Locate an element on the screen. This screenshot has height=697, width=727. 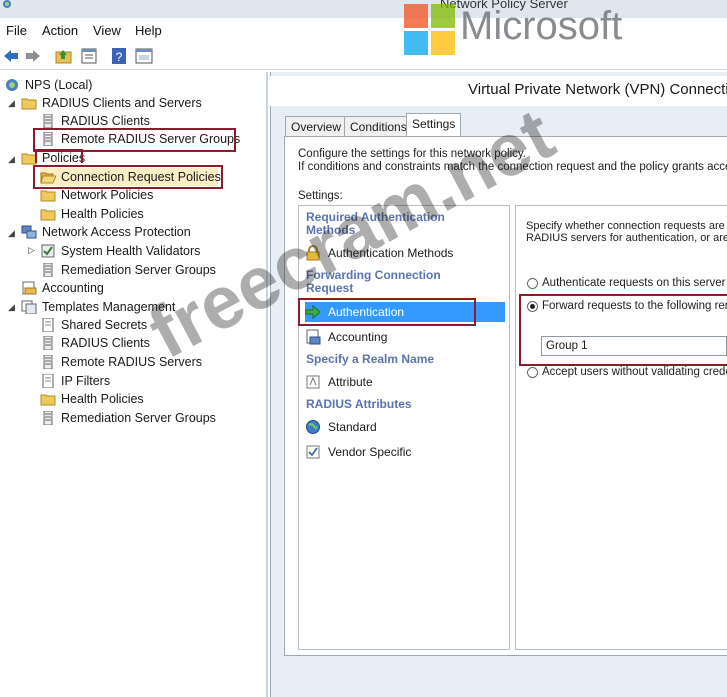
properties-icon is located at coordinates (89, 56).